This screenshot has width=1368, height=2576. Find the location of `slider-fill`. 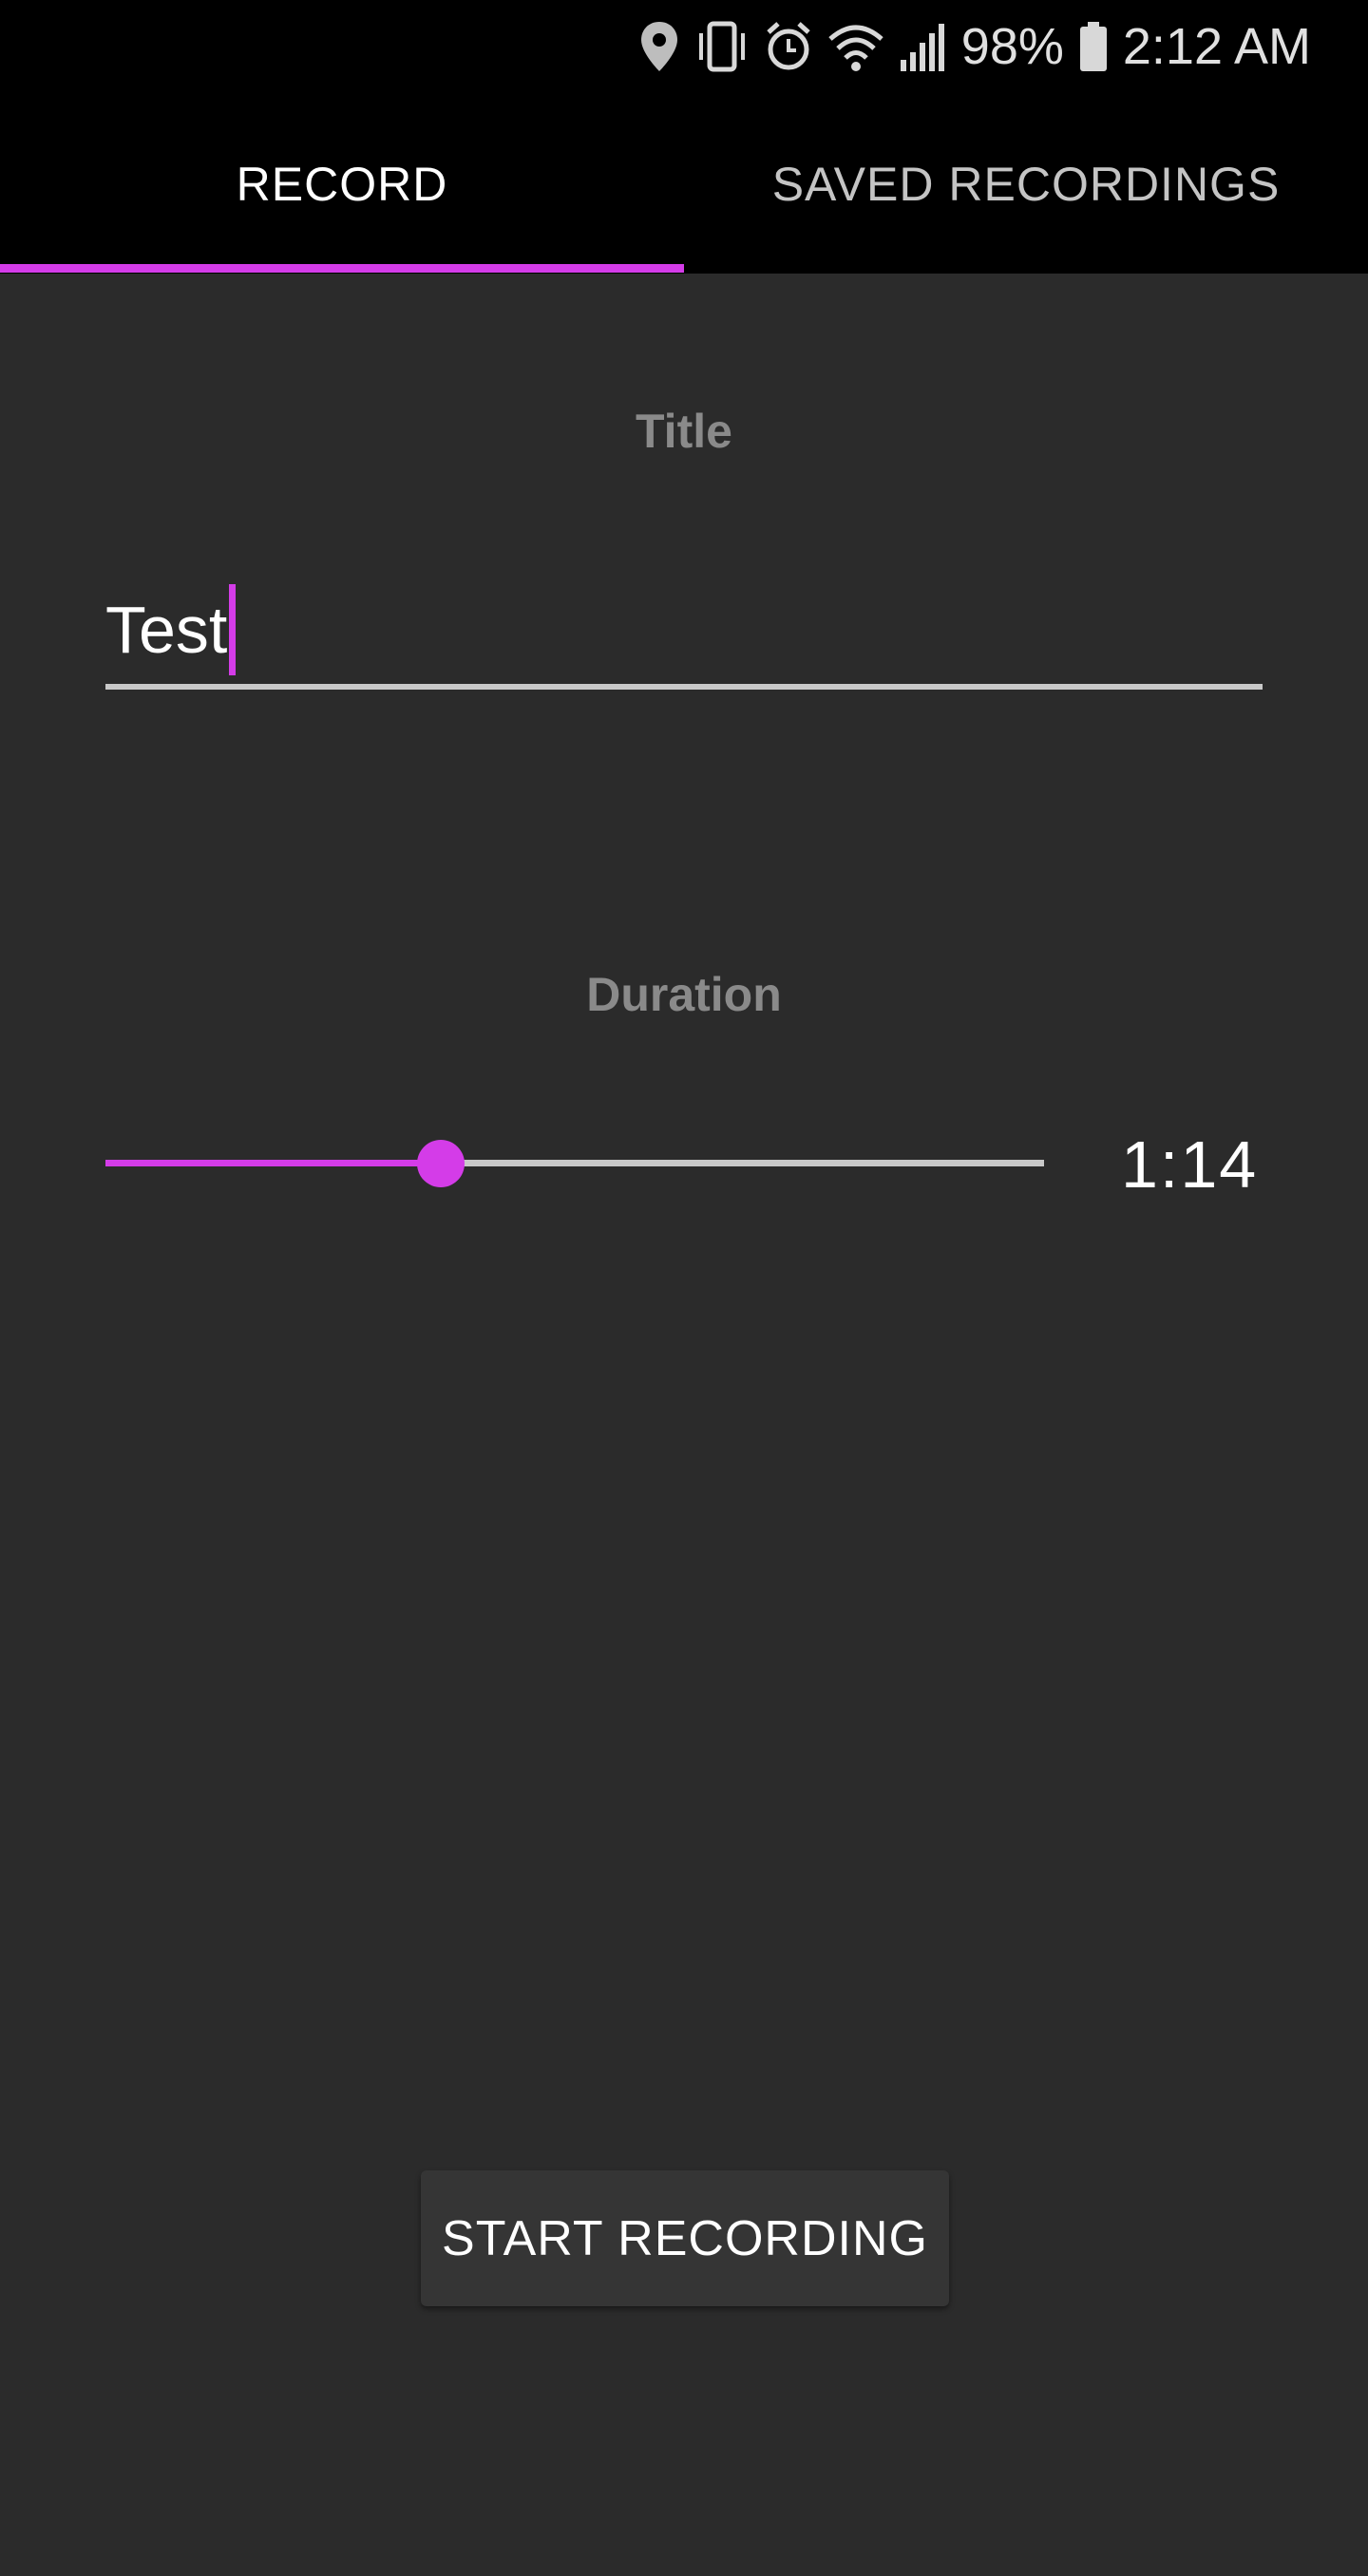

slider-fill is located at coordinates (273, 1163).